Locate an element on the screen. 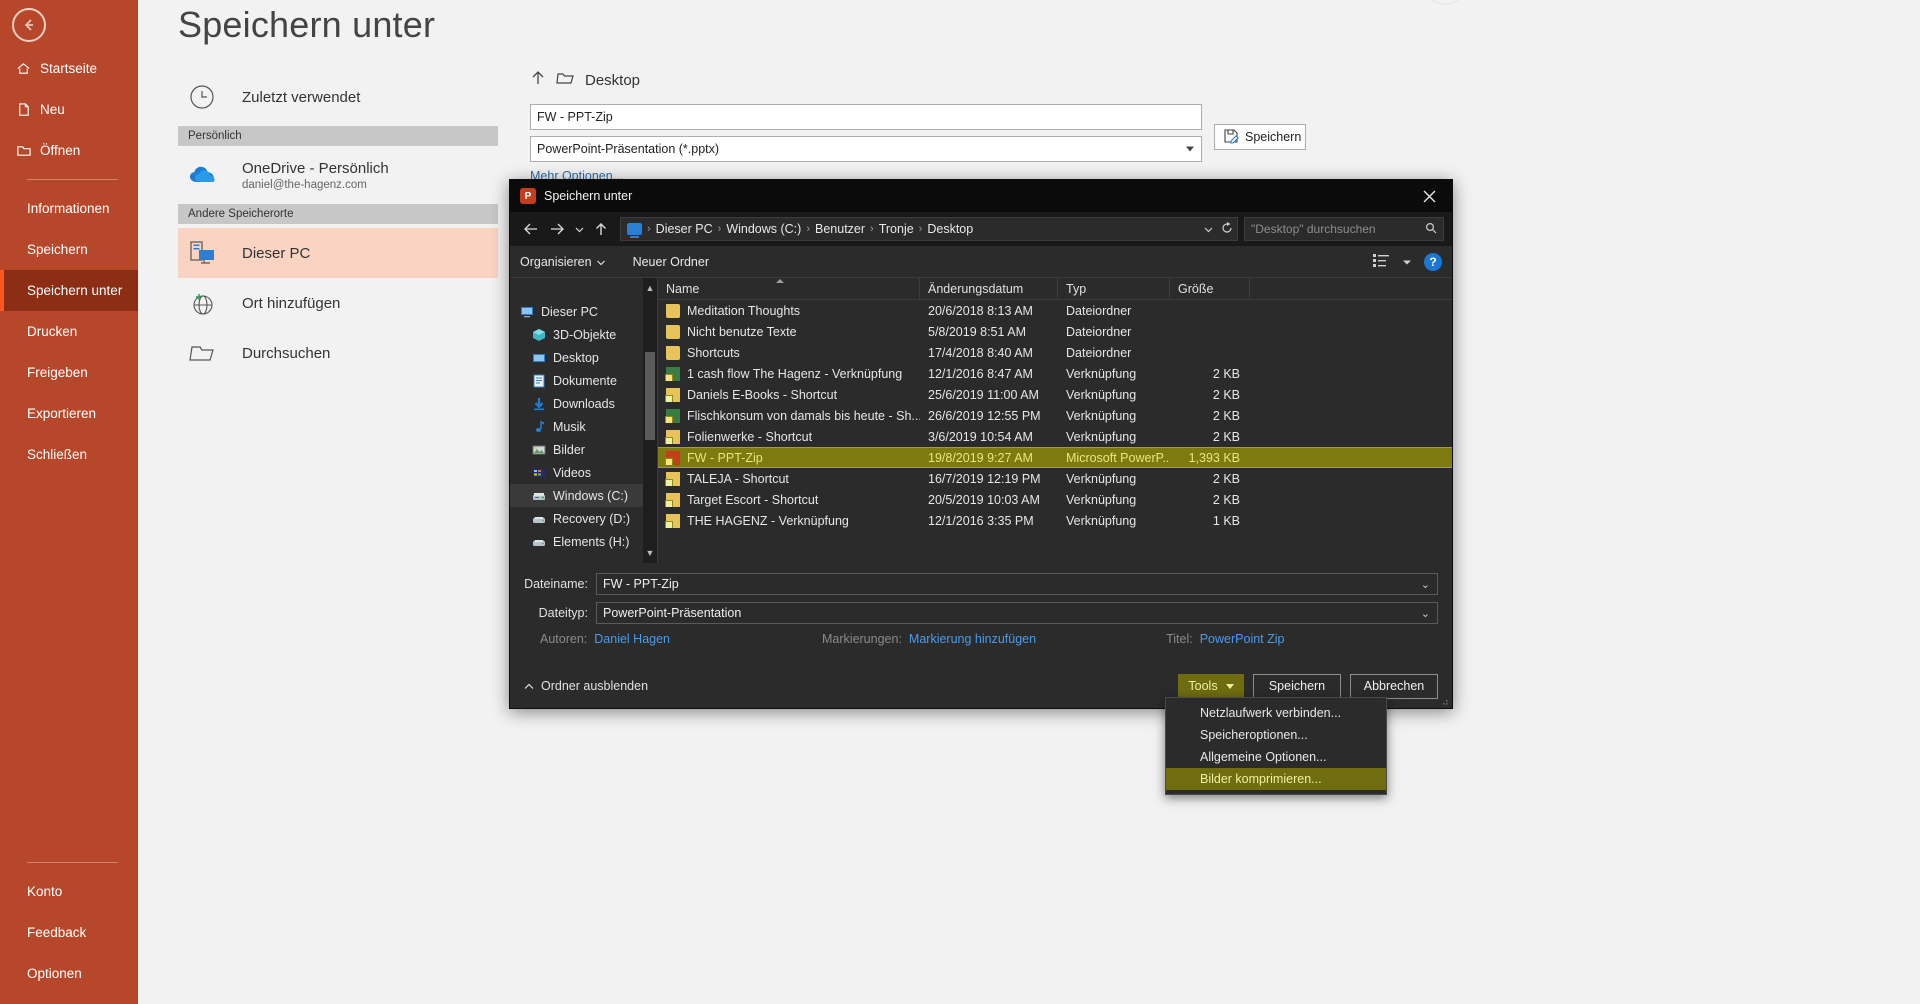 The image size is (1920, 1004). file-size: 2 KB is located at coordinates (1226, 415).